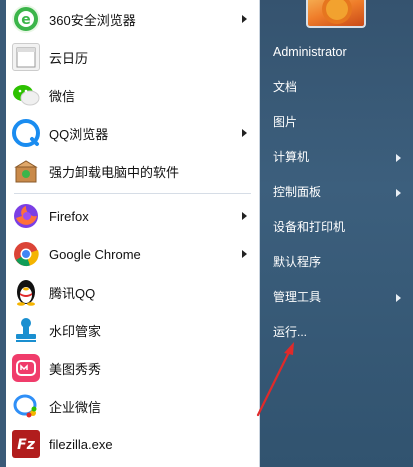 The image size is (413, 467). Describe the element at coordinates (297, 262) in the screenshot. I see `place-label: 默认程序` at that location.